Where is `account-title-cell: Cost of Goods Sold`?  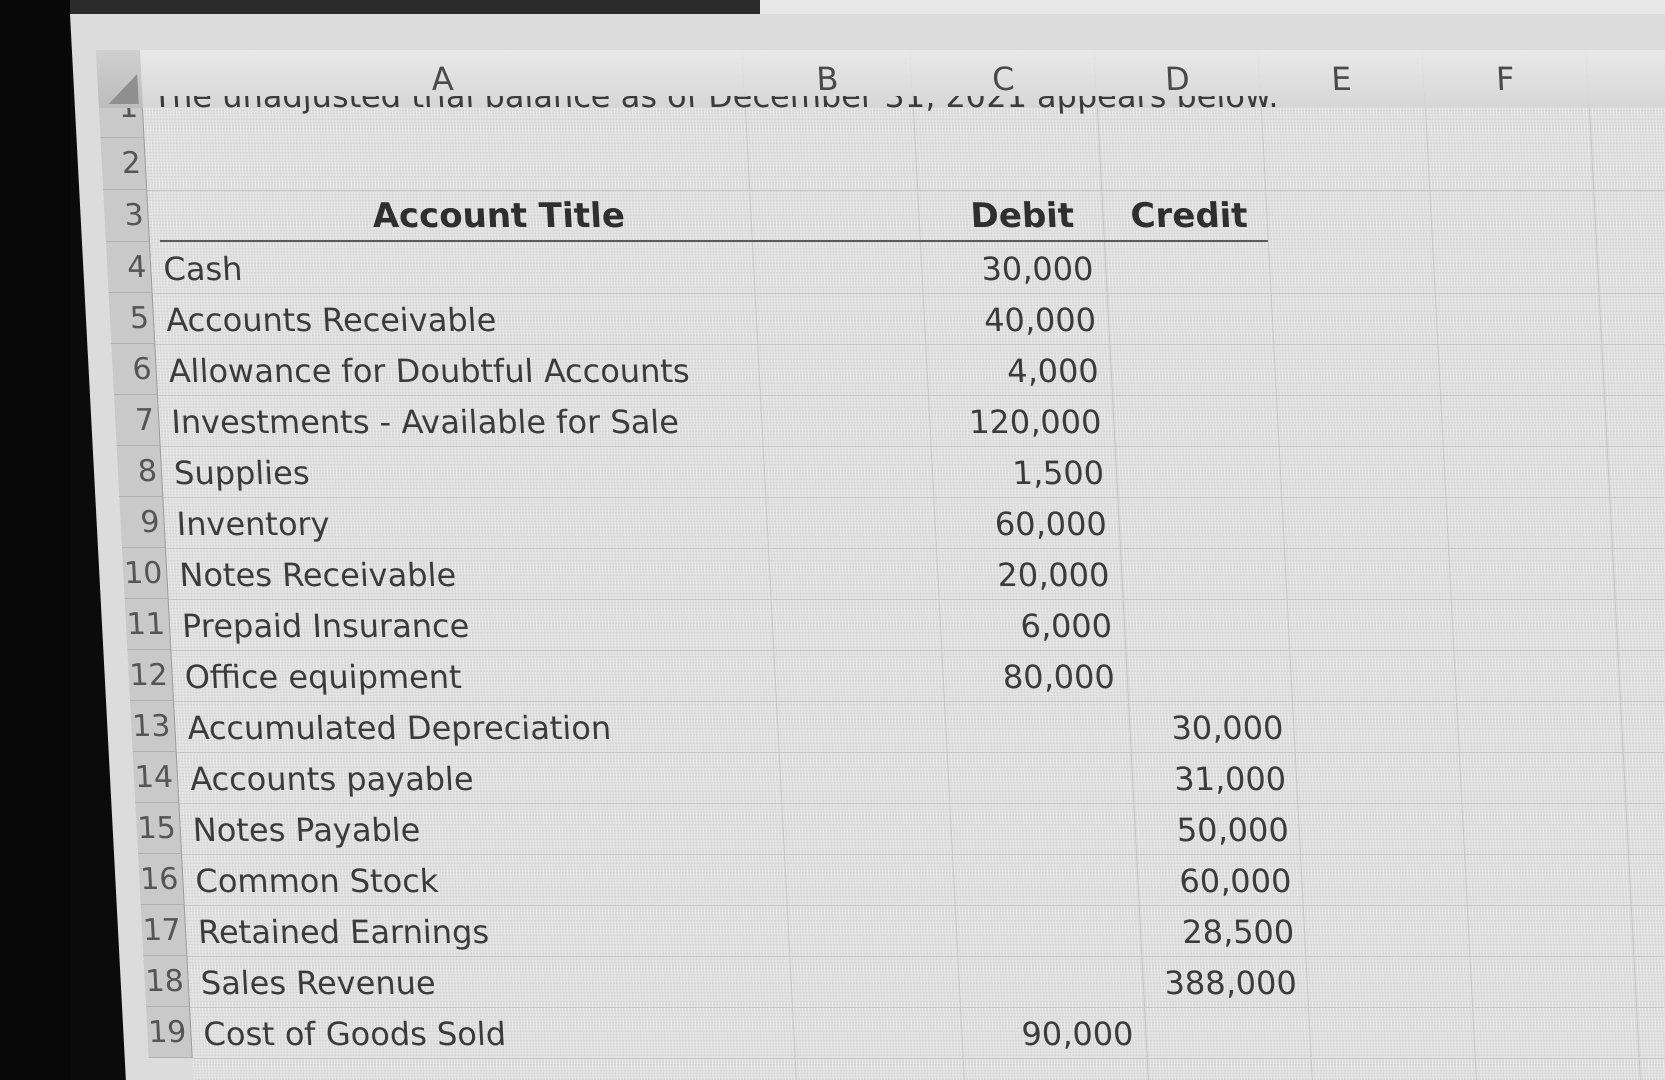
account-title-cell: Cost of Goods Sold is located at coordinates (354, 1034).